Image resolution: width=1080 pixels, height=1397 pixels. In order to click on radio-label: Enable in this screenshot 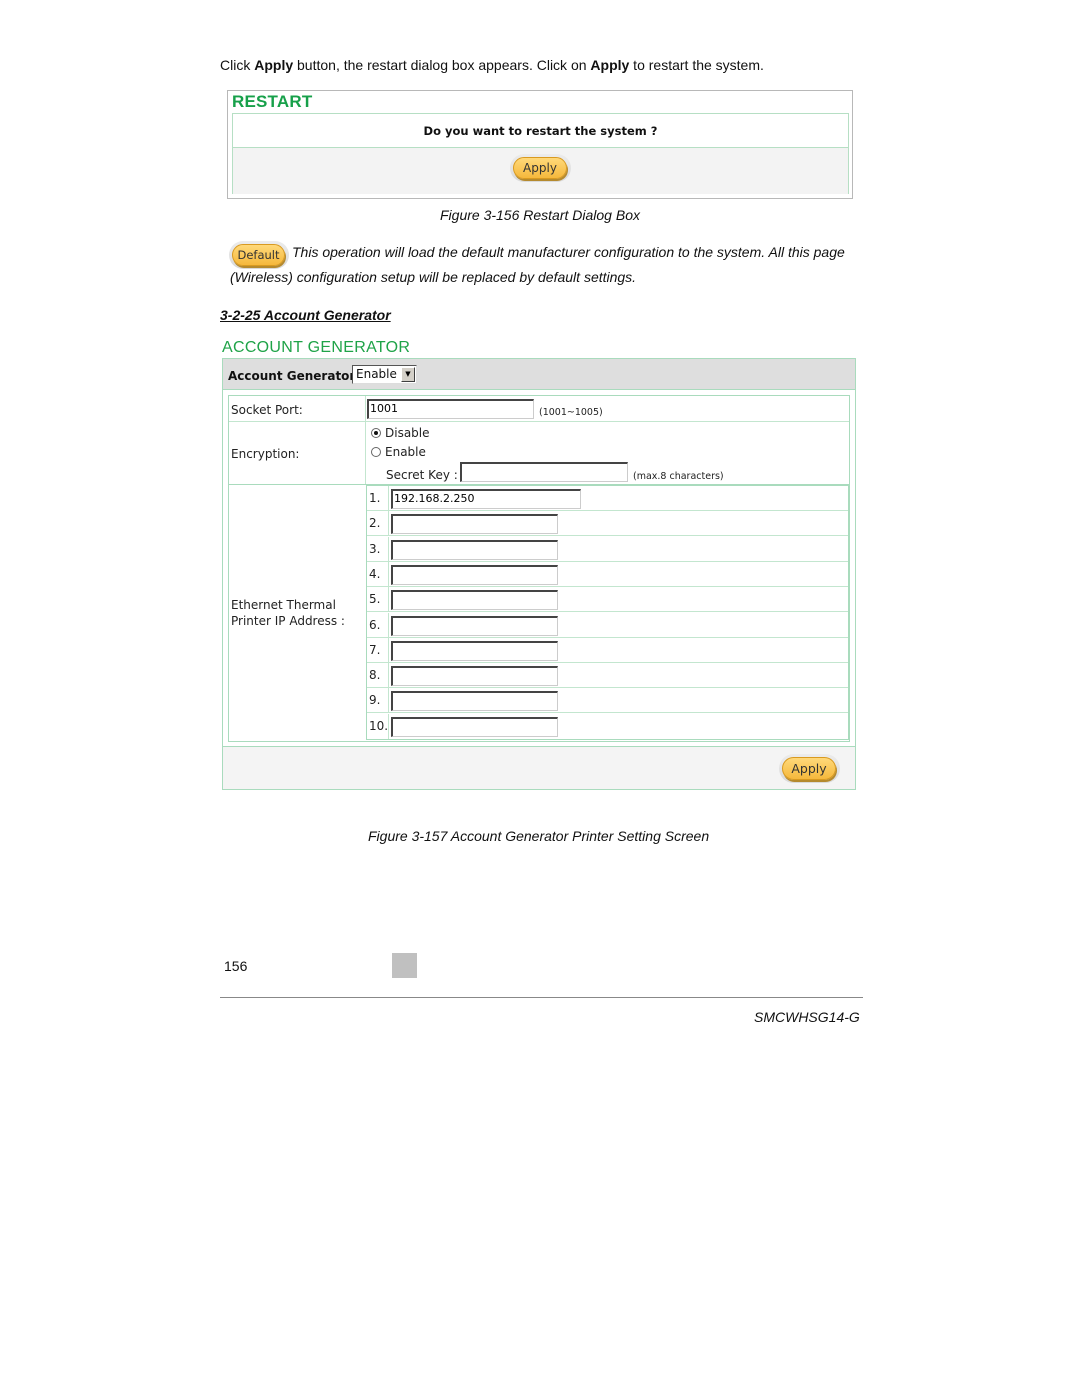, I will do `click(405, 452)`.